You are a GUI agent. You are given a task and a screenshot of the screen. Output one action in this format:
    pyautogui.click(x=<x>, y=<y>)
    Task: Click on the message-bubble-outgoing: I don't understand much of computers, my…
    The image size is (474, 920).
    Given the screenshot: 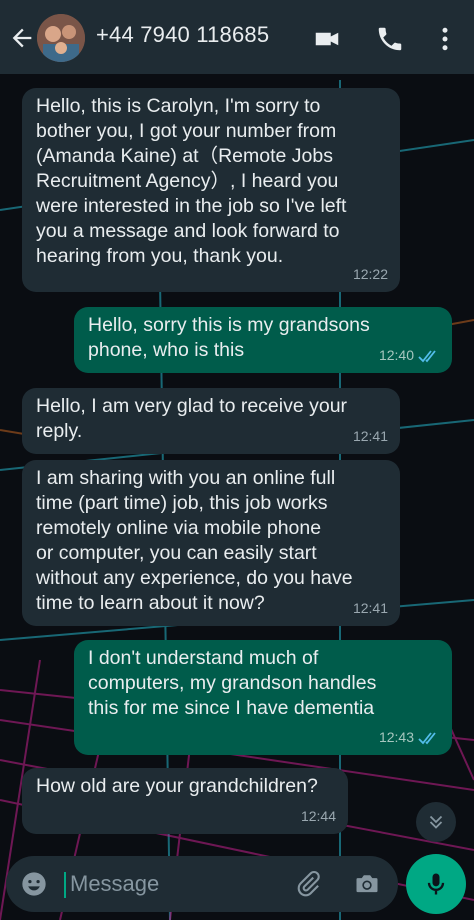 What is the action you would take?
    pyautogui.click(x=263, y=697)
    